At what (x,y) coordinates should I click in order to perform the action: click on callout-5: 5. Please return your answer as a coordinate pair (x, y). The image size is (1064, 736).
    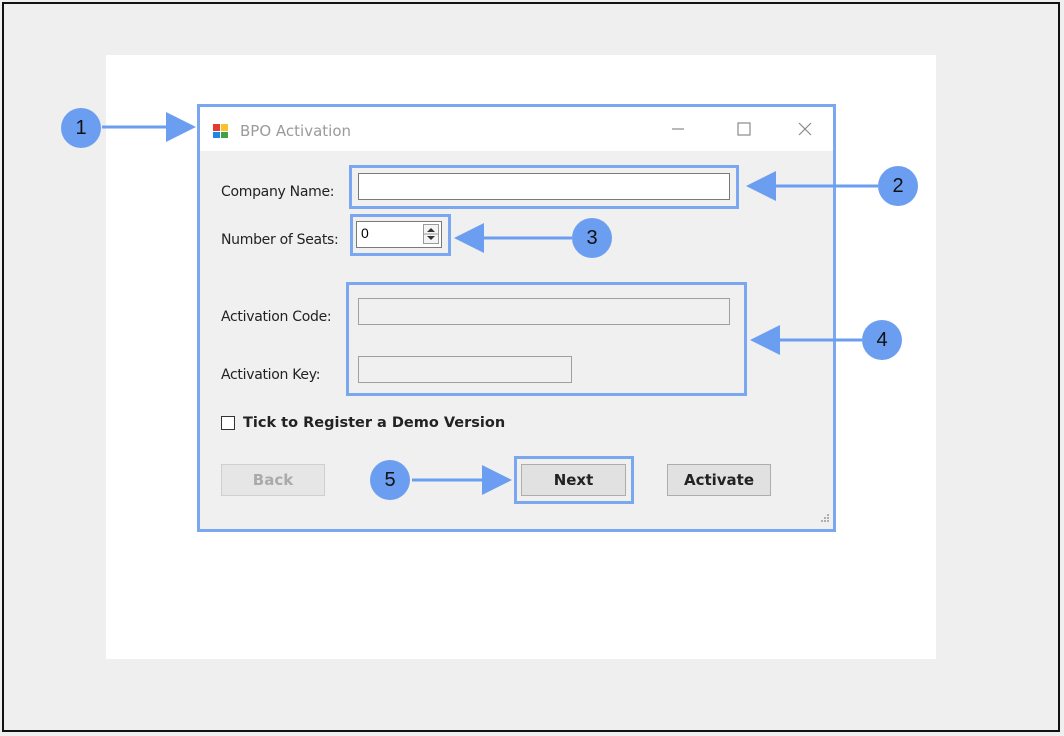
    Looking at the image, I should click on (390, 480).